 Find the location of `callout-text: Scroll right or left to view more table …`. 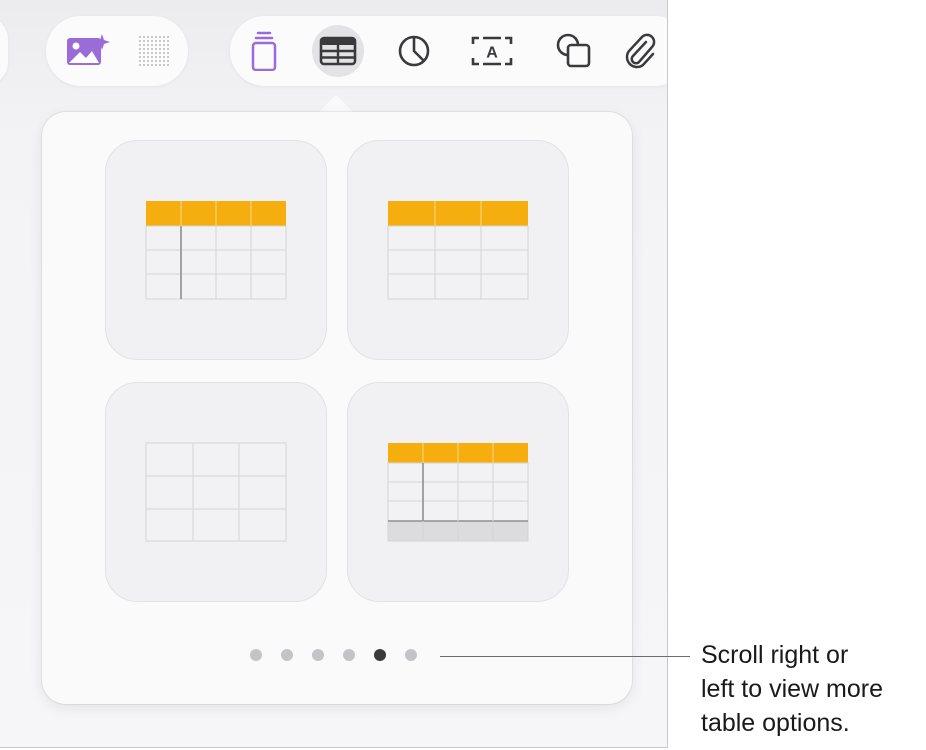

callout-text: Scroll right or left to view more table … is located at coordinates (792, 689).